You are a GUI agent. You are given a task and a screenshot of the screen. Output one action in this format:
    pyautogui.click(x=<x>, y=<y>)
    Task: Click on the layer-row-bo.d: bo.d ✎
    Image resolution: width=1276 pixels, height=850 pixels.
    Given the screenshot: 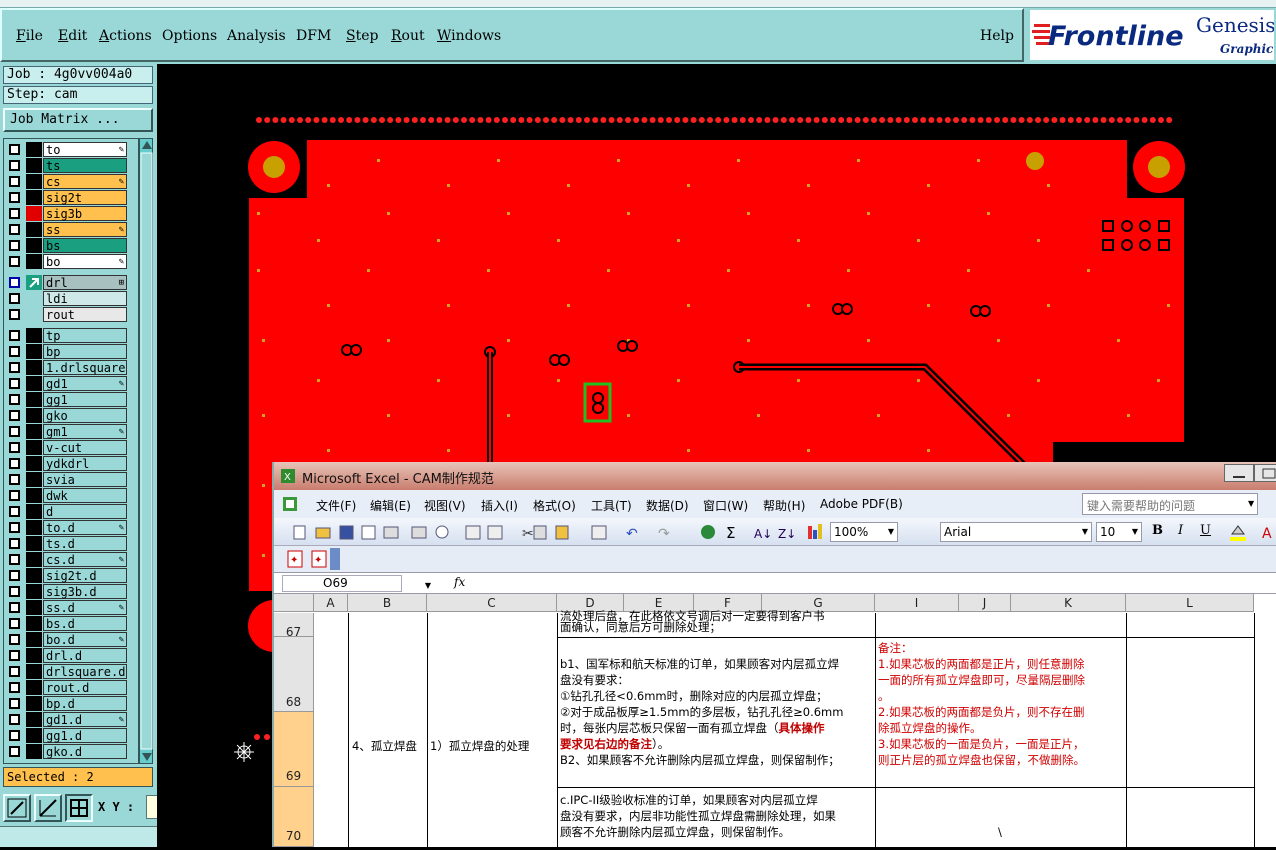 What is the action you would take?
    pyautogui.click(x=66, y=639)
    